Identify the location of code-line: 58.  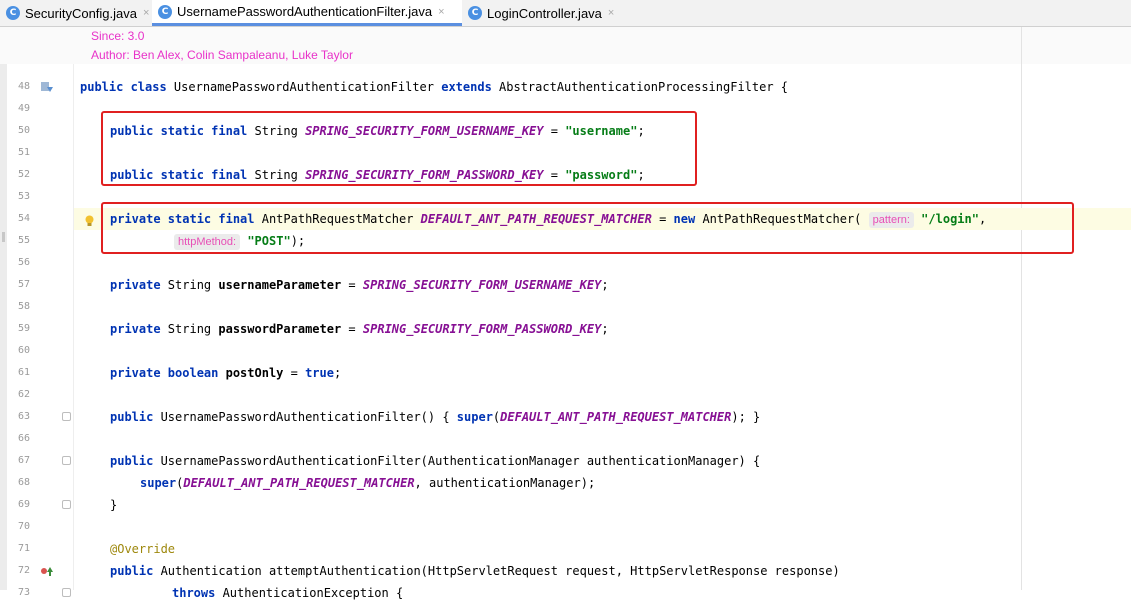
(565, 307).